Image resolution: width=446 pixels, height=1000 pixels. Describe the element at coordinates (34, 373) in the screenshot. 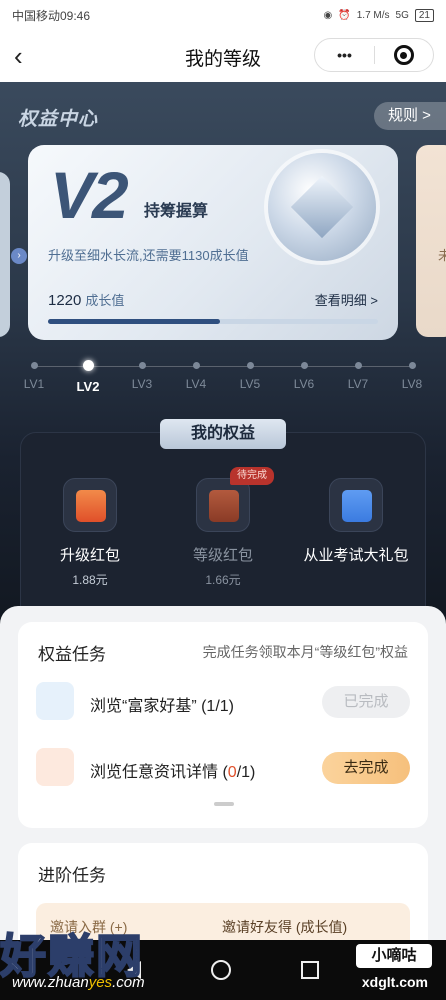

I see `level-marker-lv1: LV1` at that location.